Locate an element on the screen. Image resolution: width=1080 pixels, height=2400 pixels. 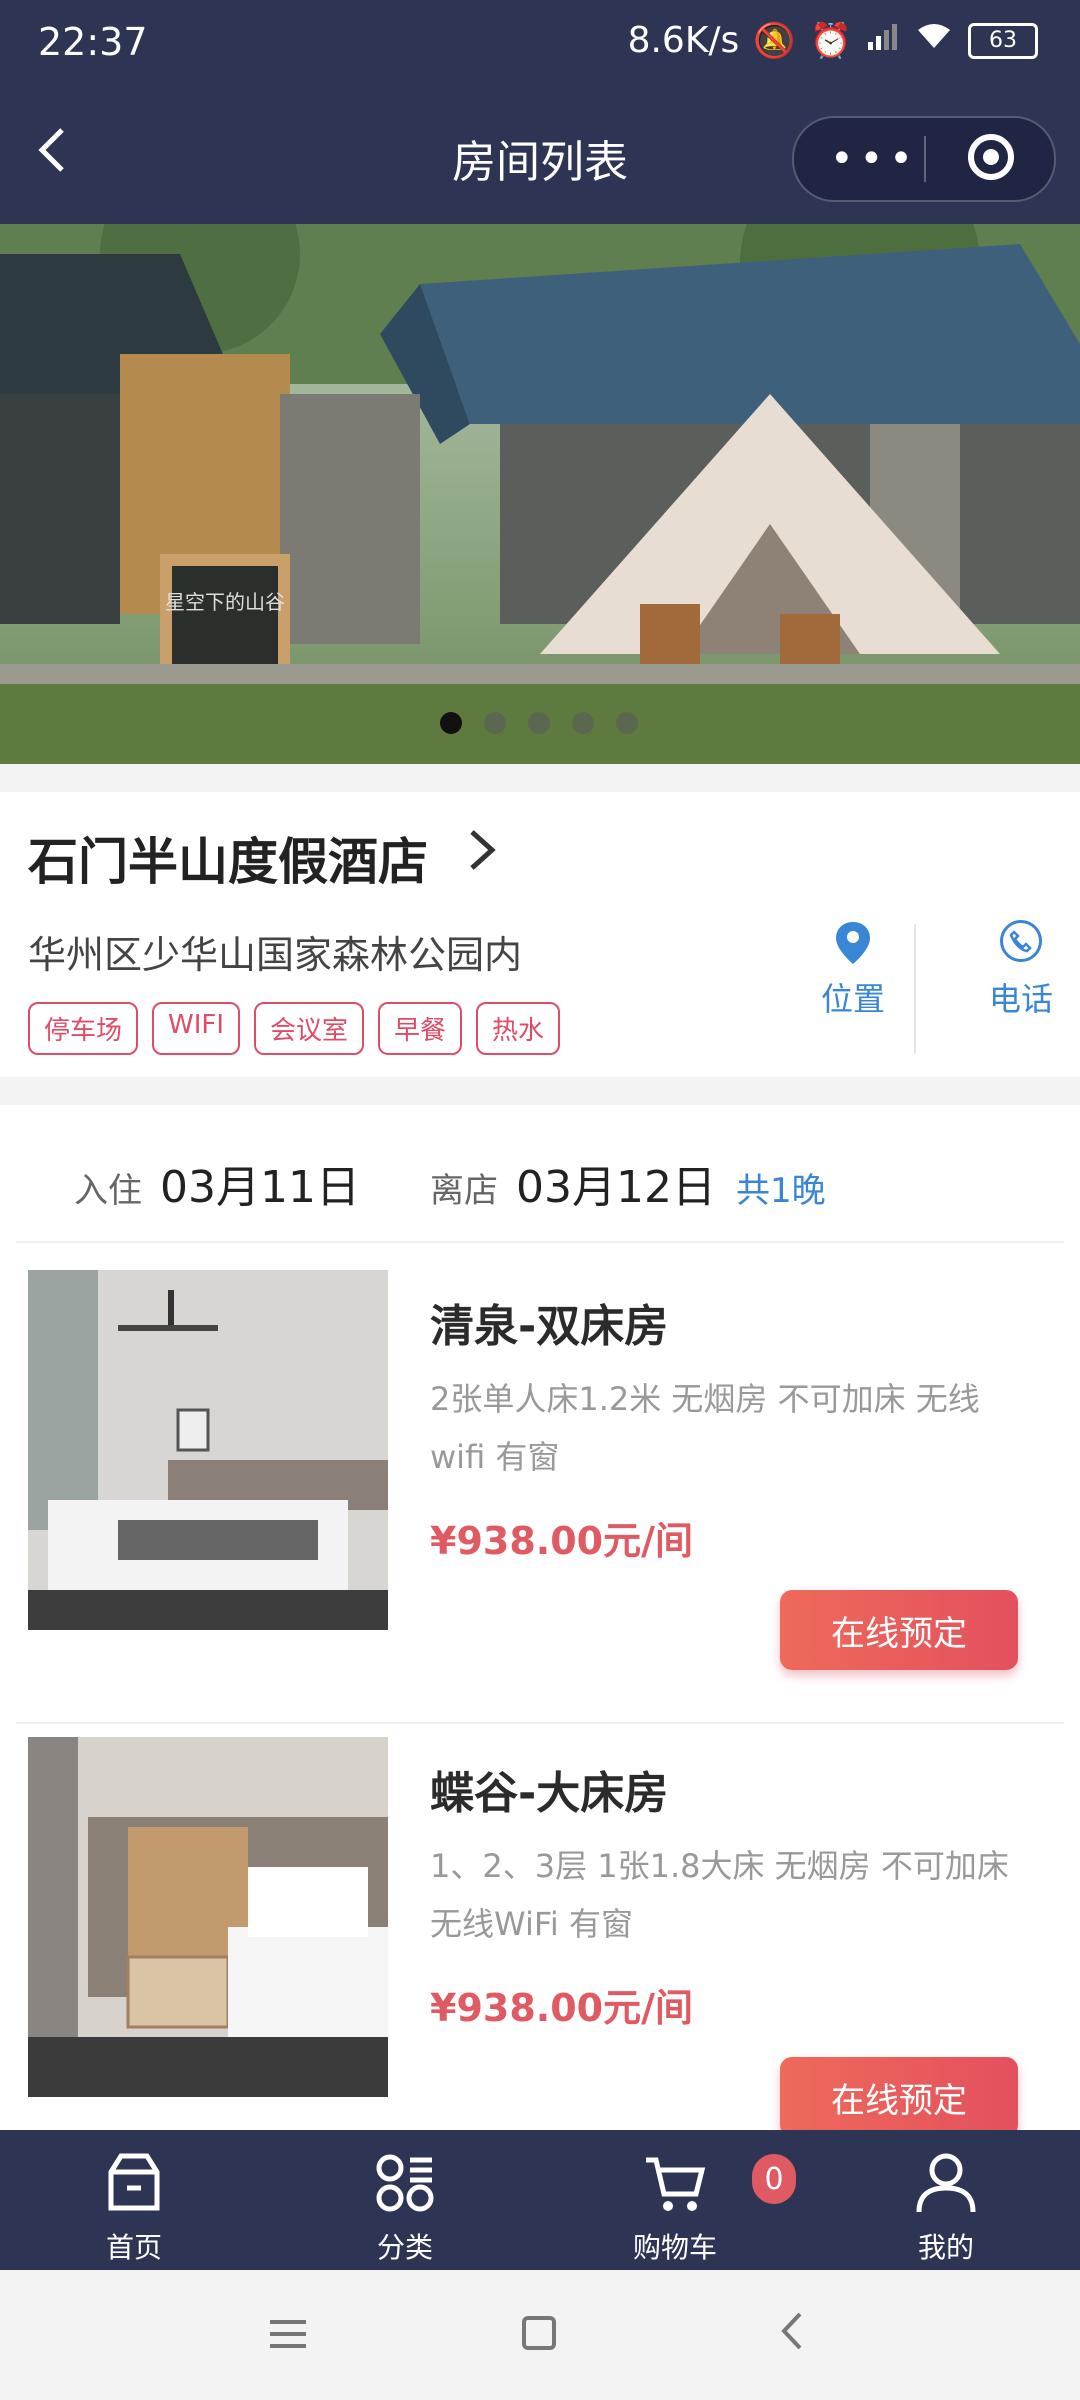
amenity-tag: WIFI is located at coordinates (196, 1028).